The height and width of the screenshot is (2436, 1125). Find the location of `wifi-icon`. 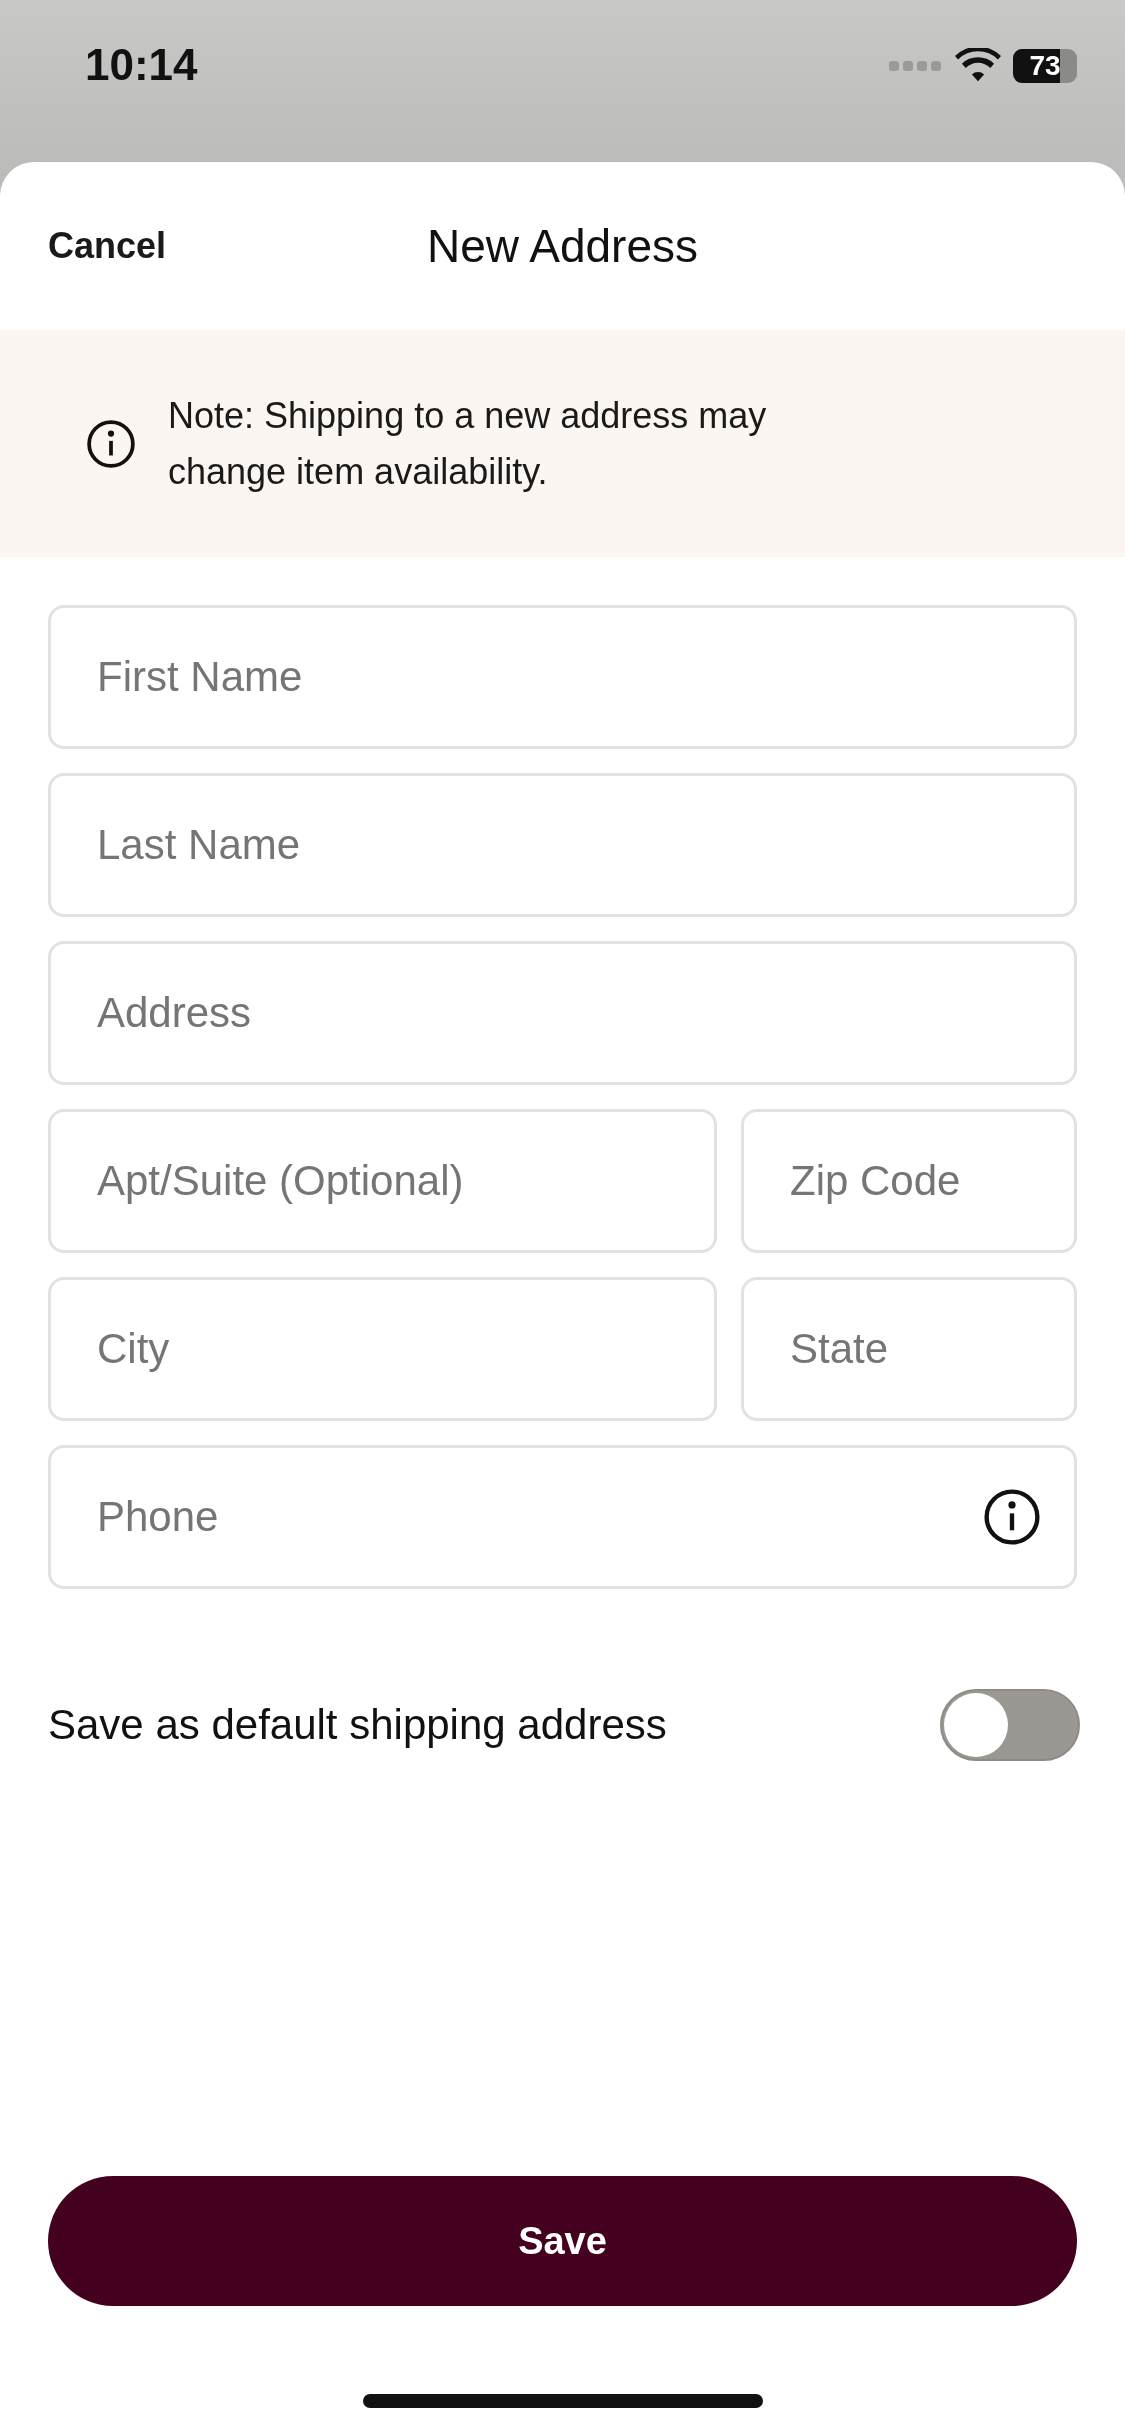

wifi-icon is located at coordinates (978, 66).